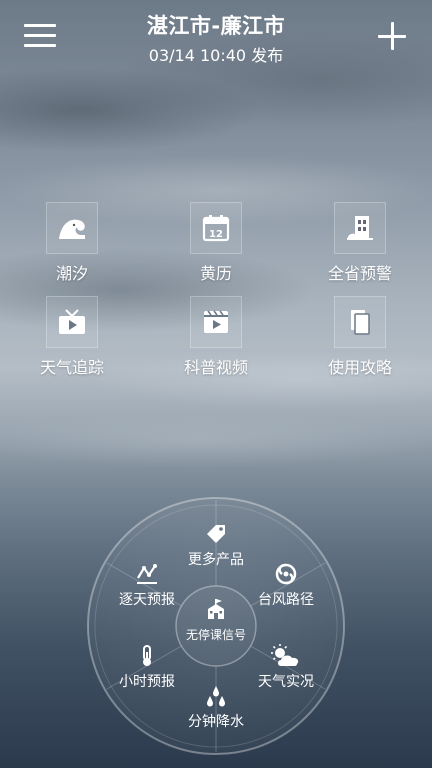  I want to click on wheel-minute-precipitation-label: 分钟降水, so click(216, 722).